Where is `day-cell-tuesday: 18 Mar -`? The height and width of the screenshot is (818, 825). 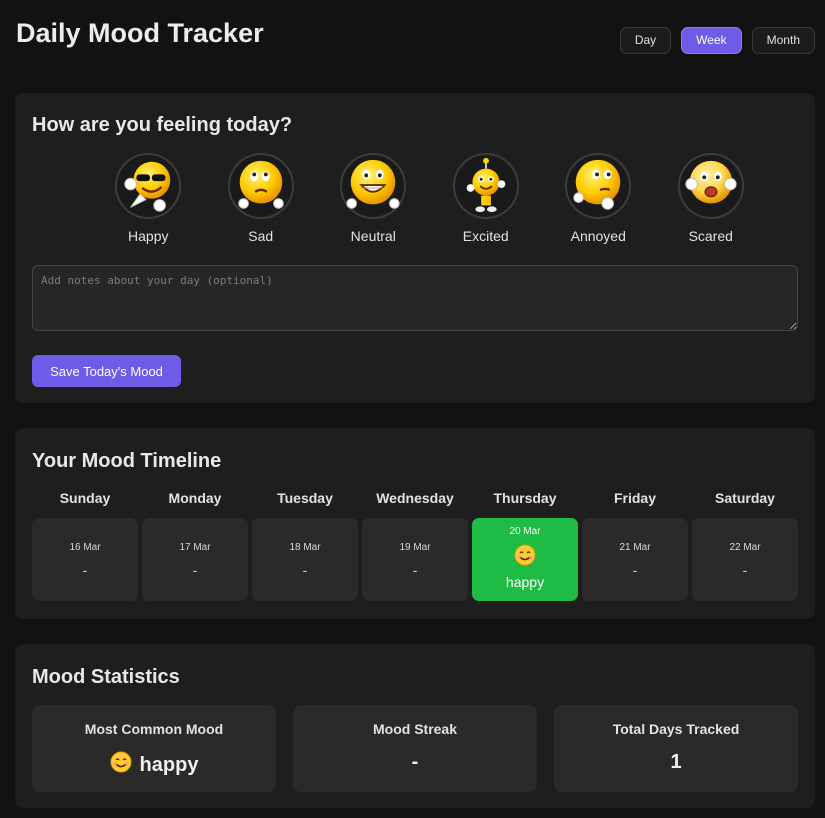 day-cell-tuesday: 18 Mar - is located at coordinates (305, 559).